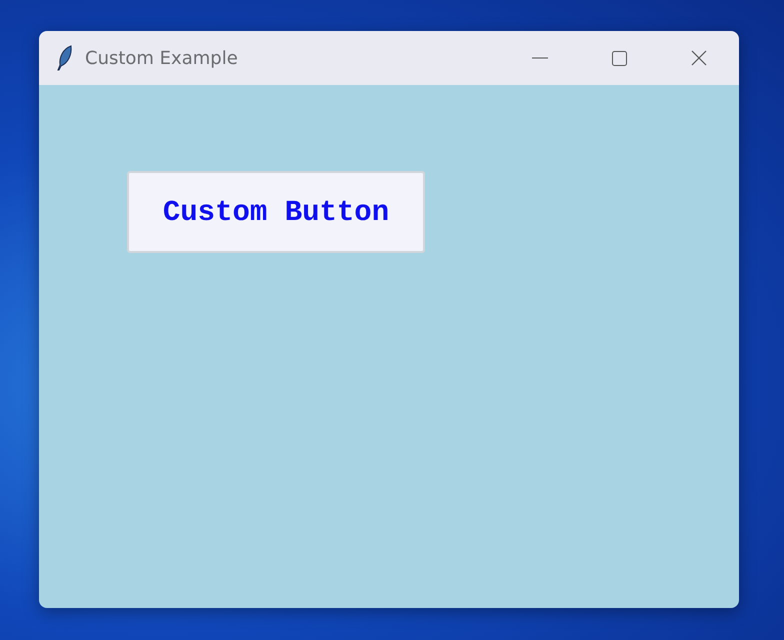 This screenshot has height=640, width=784. I want to click on custom-button: Custom Button, so click(276, 212).